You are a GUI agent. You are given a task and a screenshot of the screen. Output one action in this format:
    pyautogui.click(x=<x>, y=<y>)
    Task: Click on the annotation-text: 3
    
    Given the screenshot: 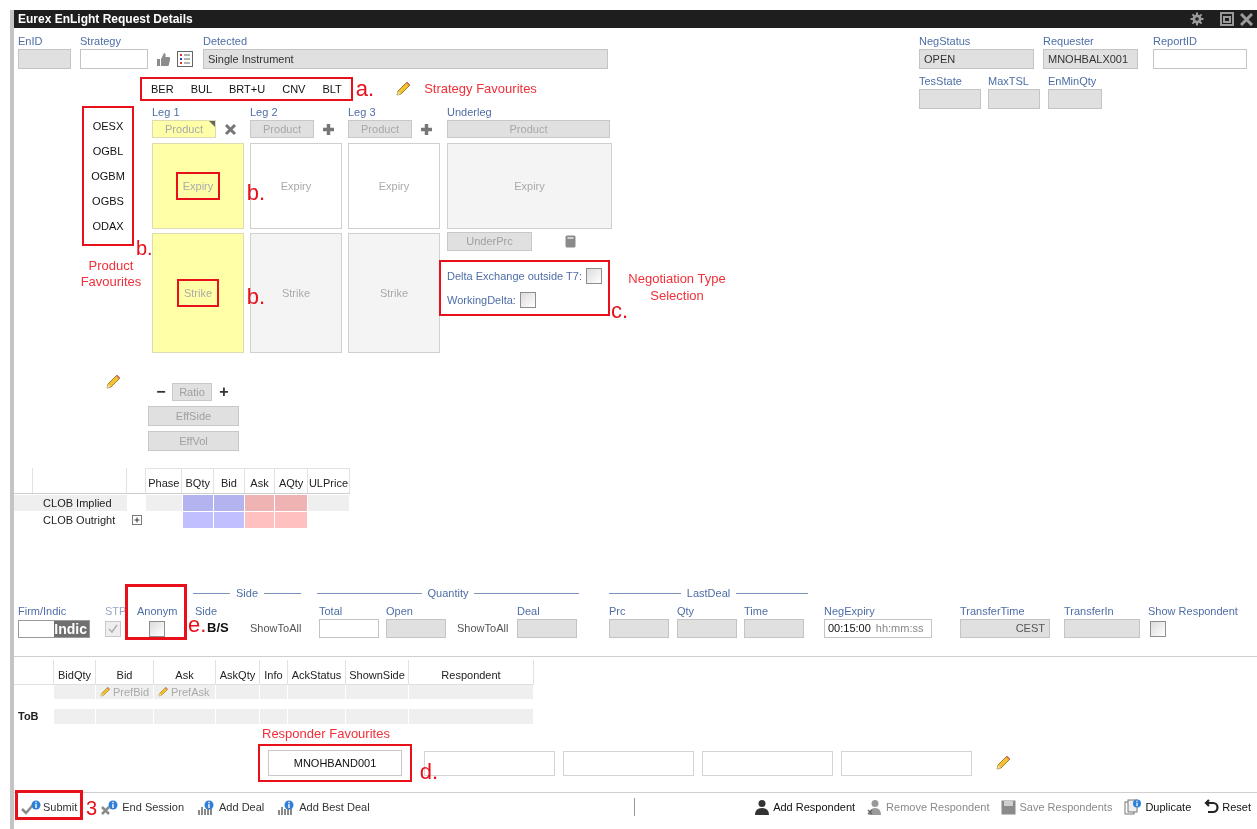 What is the action you would take?
    pyautogui.click(x=92, y=807)
    